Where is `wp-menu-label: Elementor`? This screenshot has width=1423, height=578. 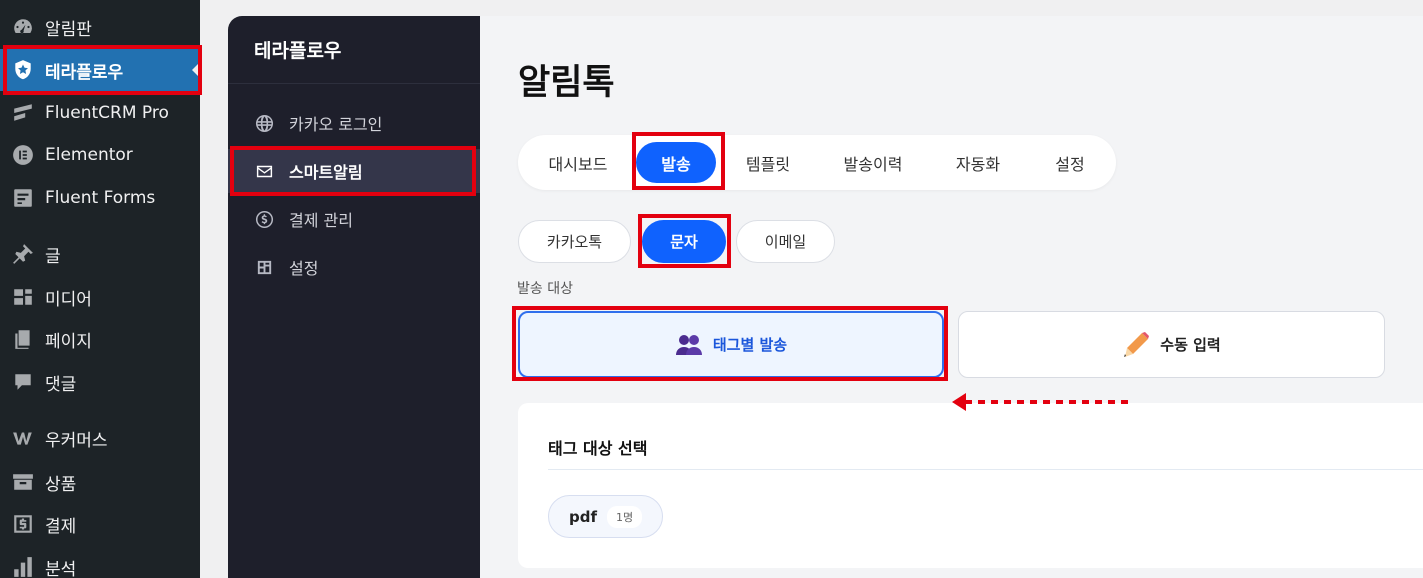 wp-menu-label: Elementor is located at coordinates (89, 155).